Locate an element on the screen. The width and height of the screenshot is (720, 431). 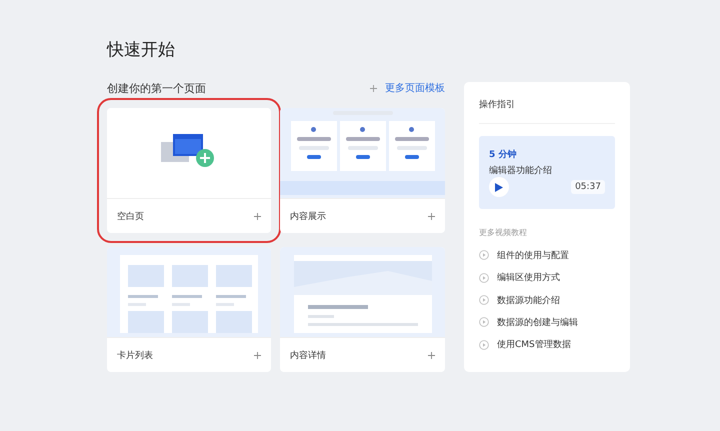
video-title: 编辑器功能介绍 is located at coordinates (521, 170).